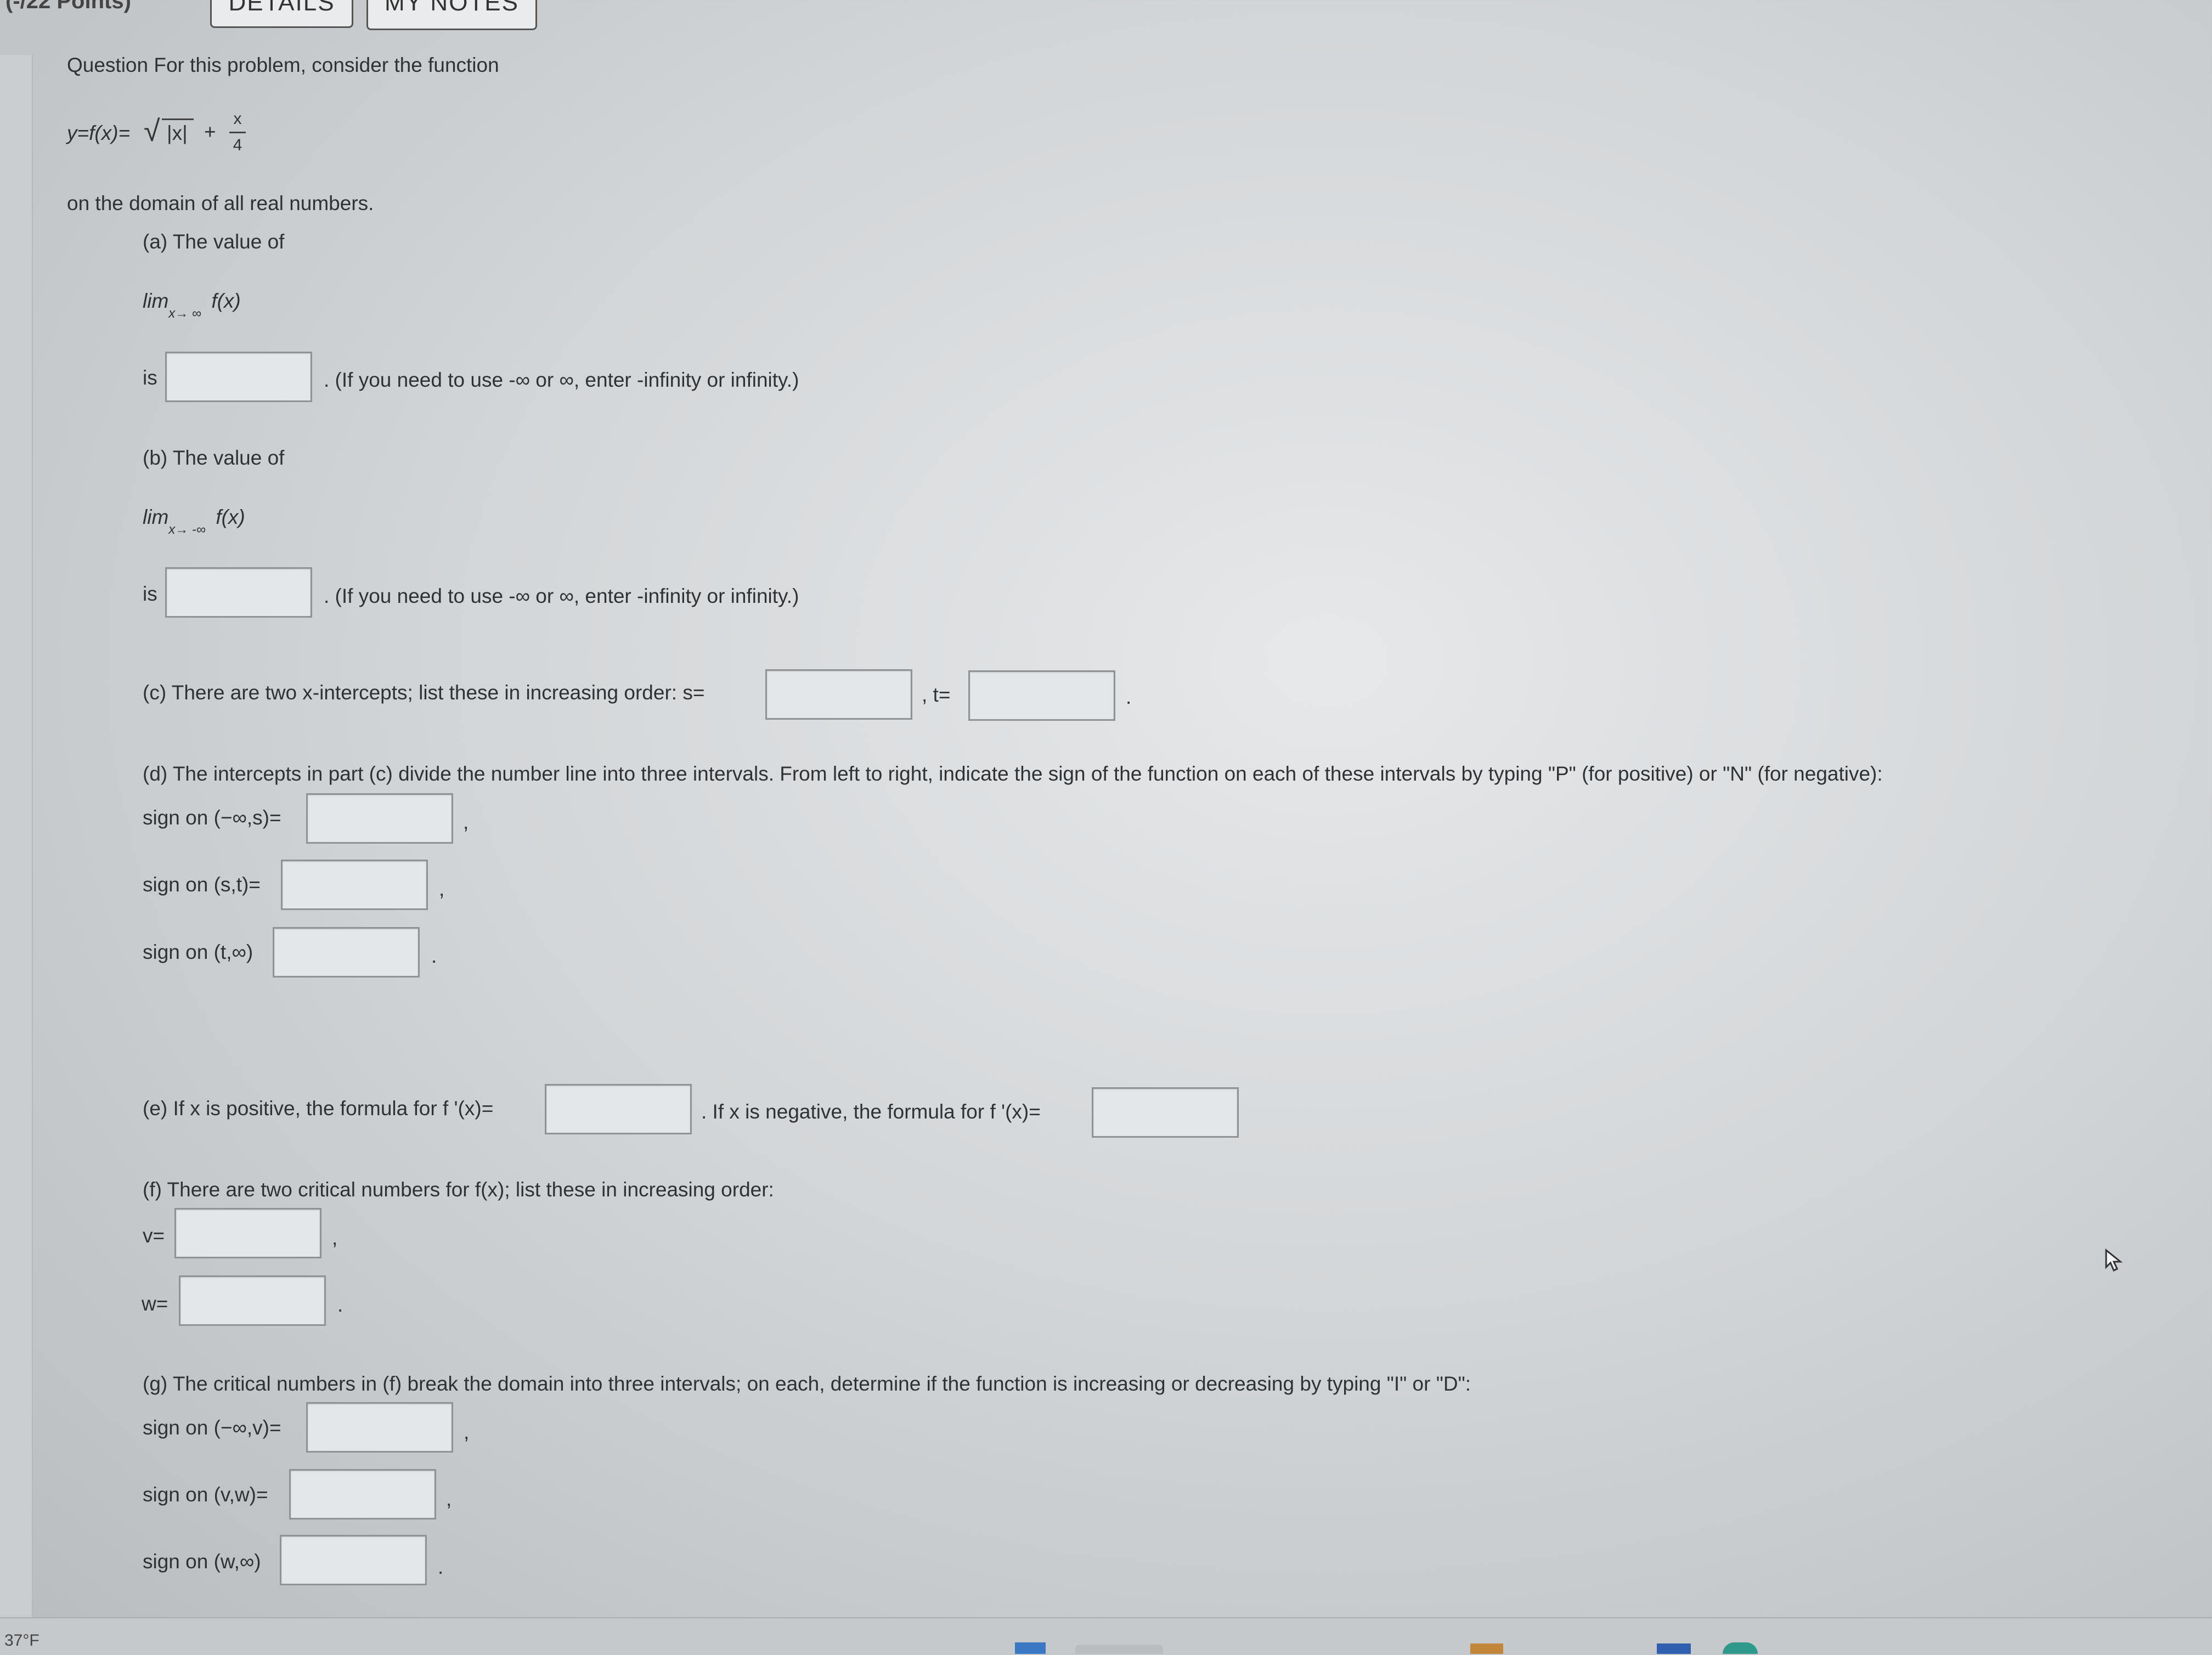 Image resolution: width=2212 pixels, height=1655 pixels. What do you see at coordinates (247, 1233) in the screenshot?
I see `part-f-v-input` at bounding box center [247, 1233].